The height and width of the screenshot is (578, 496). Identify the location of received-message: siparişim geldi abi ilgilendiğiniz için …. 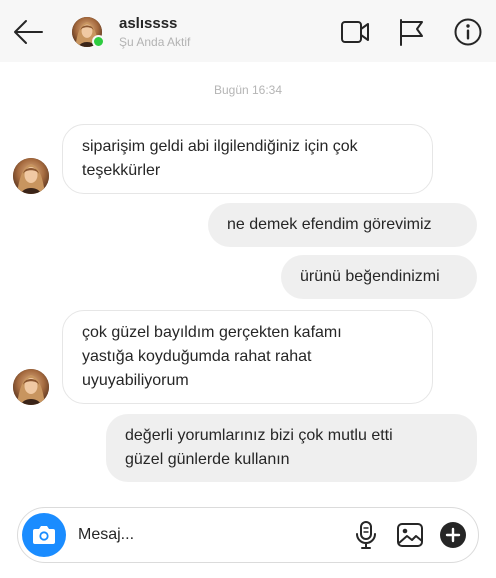
(247, 159).